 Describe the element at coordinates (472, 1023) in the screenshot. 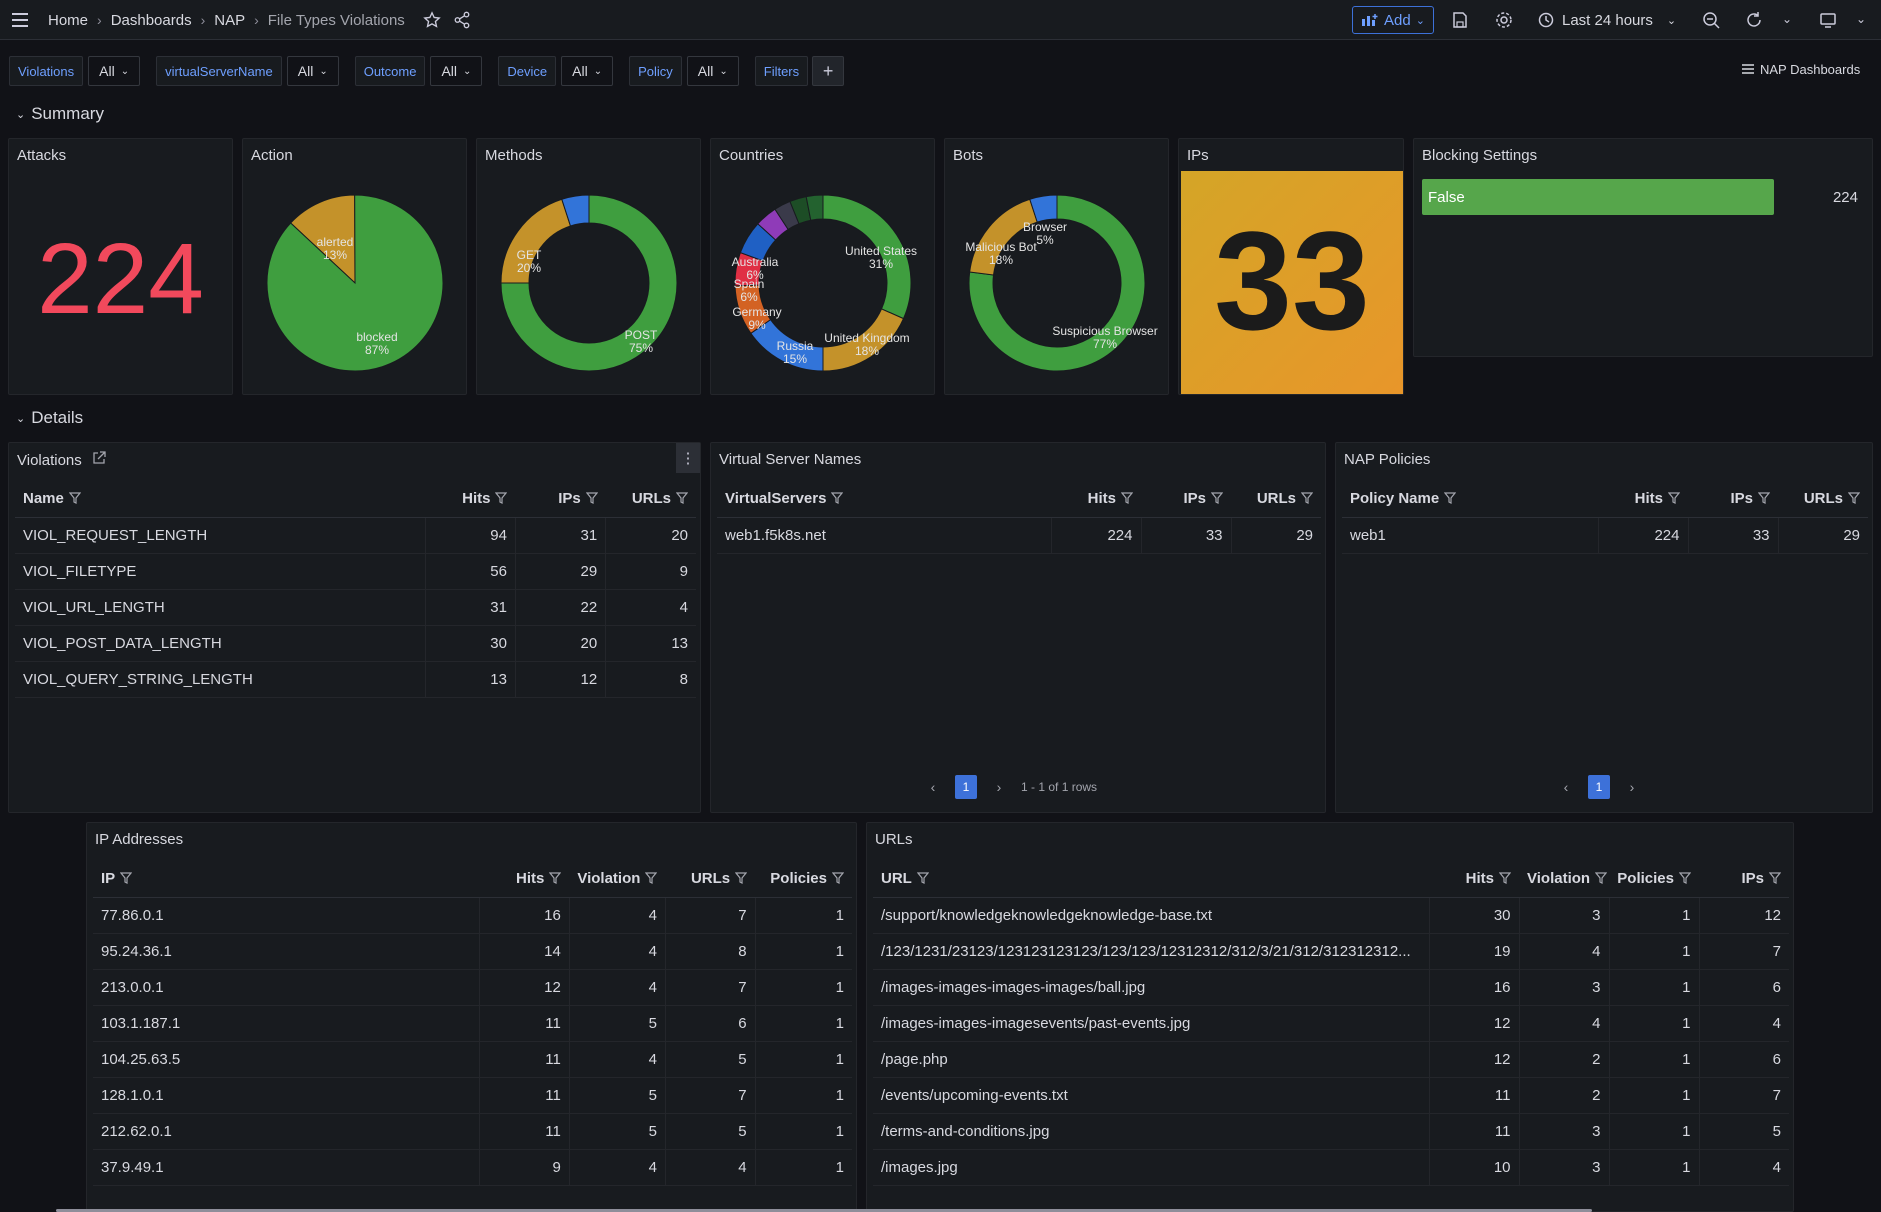

I see `table-row: 103.1.187.1 11 5 6 1` at that location.